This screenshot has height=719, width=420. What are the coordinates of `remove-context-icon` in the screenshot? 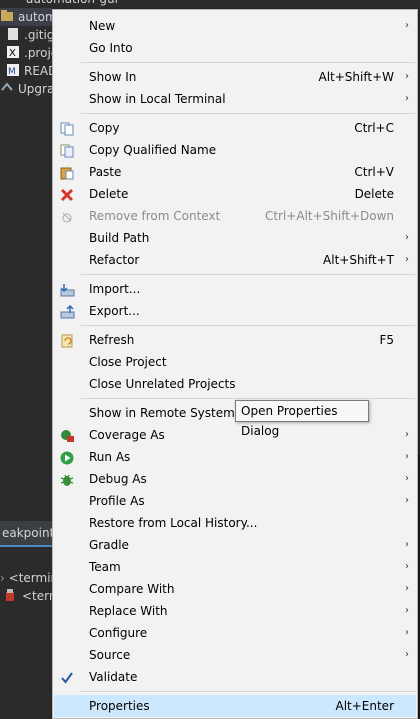 It's located at (67, 216).